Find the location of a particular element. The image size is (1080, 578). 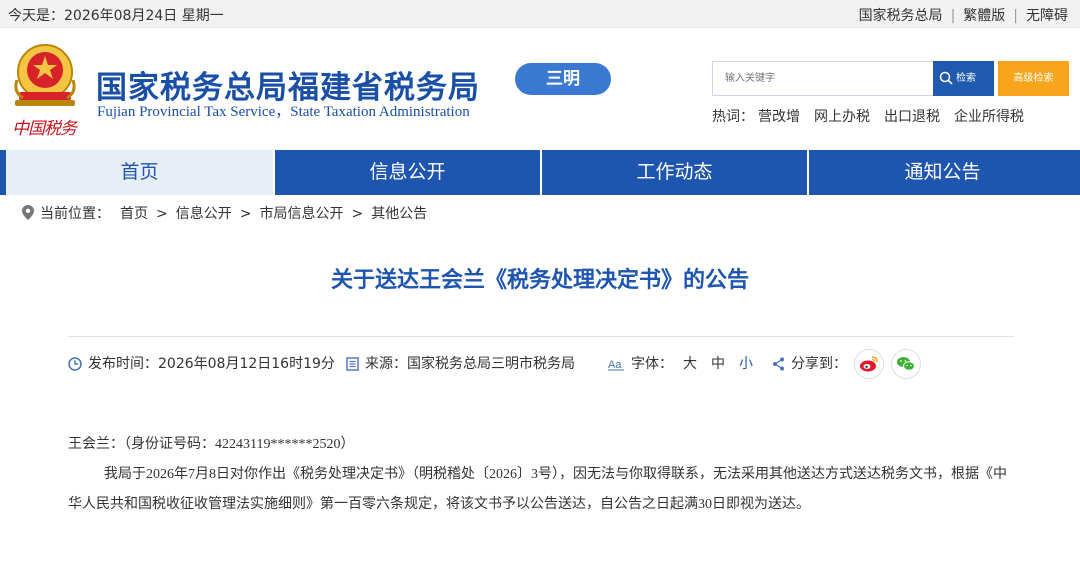

font-size-small: 小 is located at coordinates (746, 364).